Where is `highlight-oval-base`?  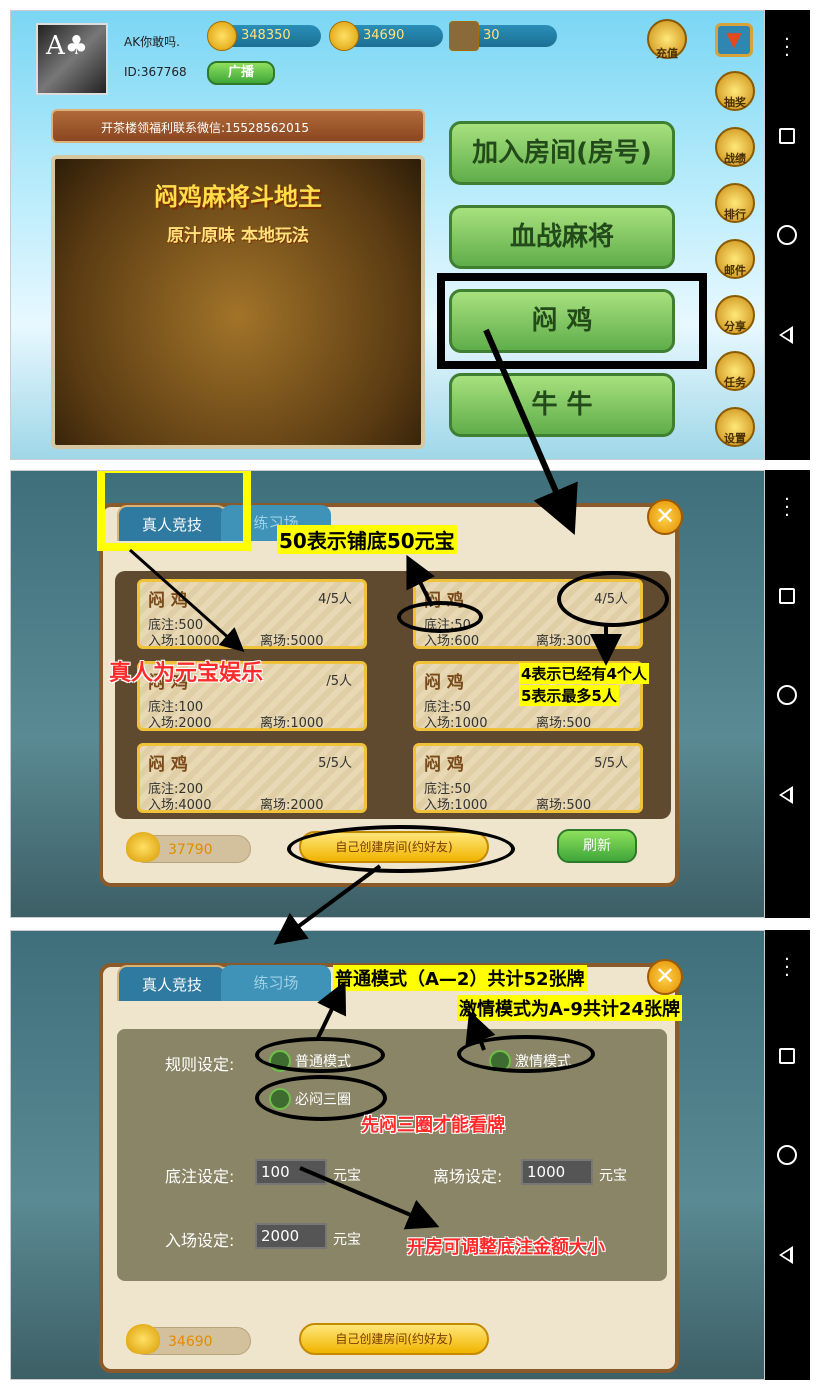 highlight-oval-base is located at coordinates (440, 617).